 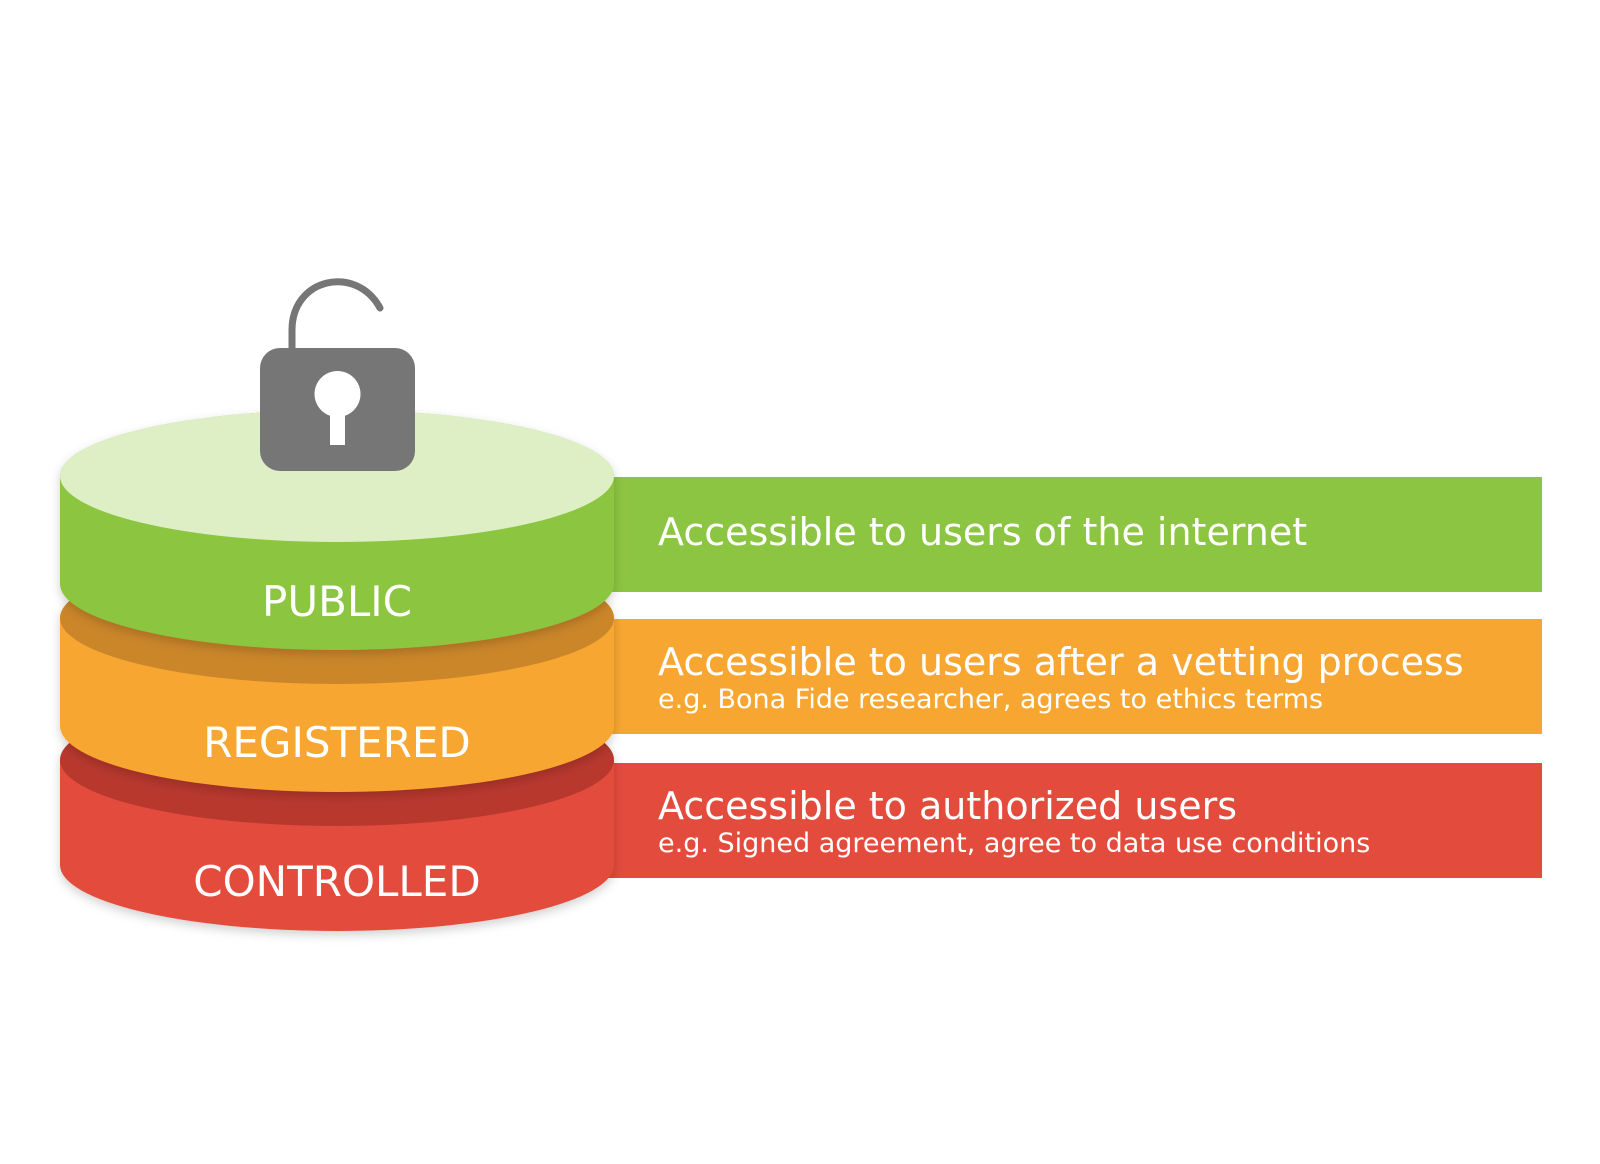 I want to click on controlled-label: CONTROLLED, so click(x=336, y=881).